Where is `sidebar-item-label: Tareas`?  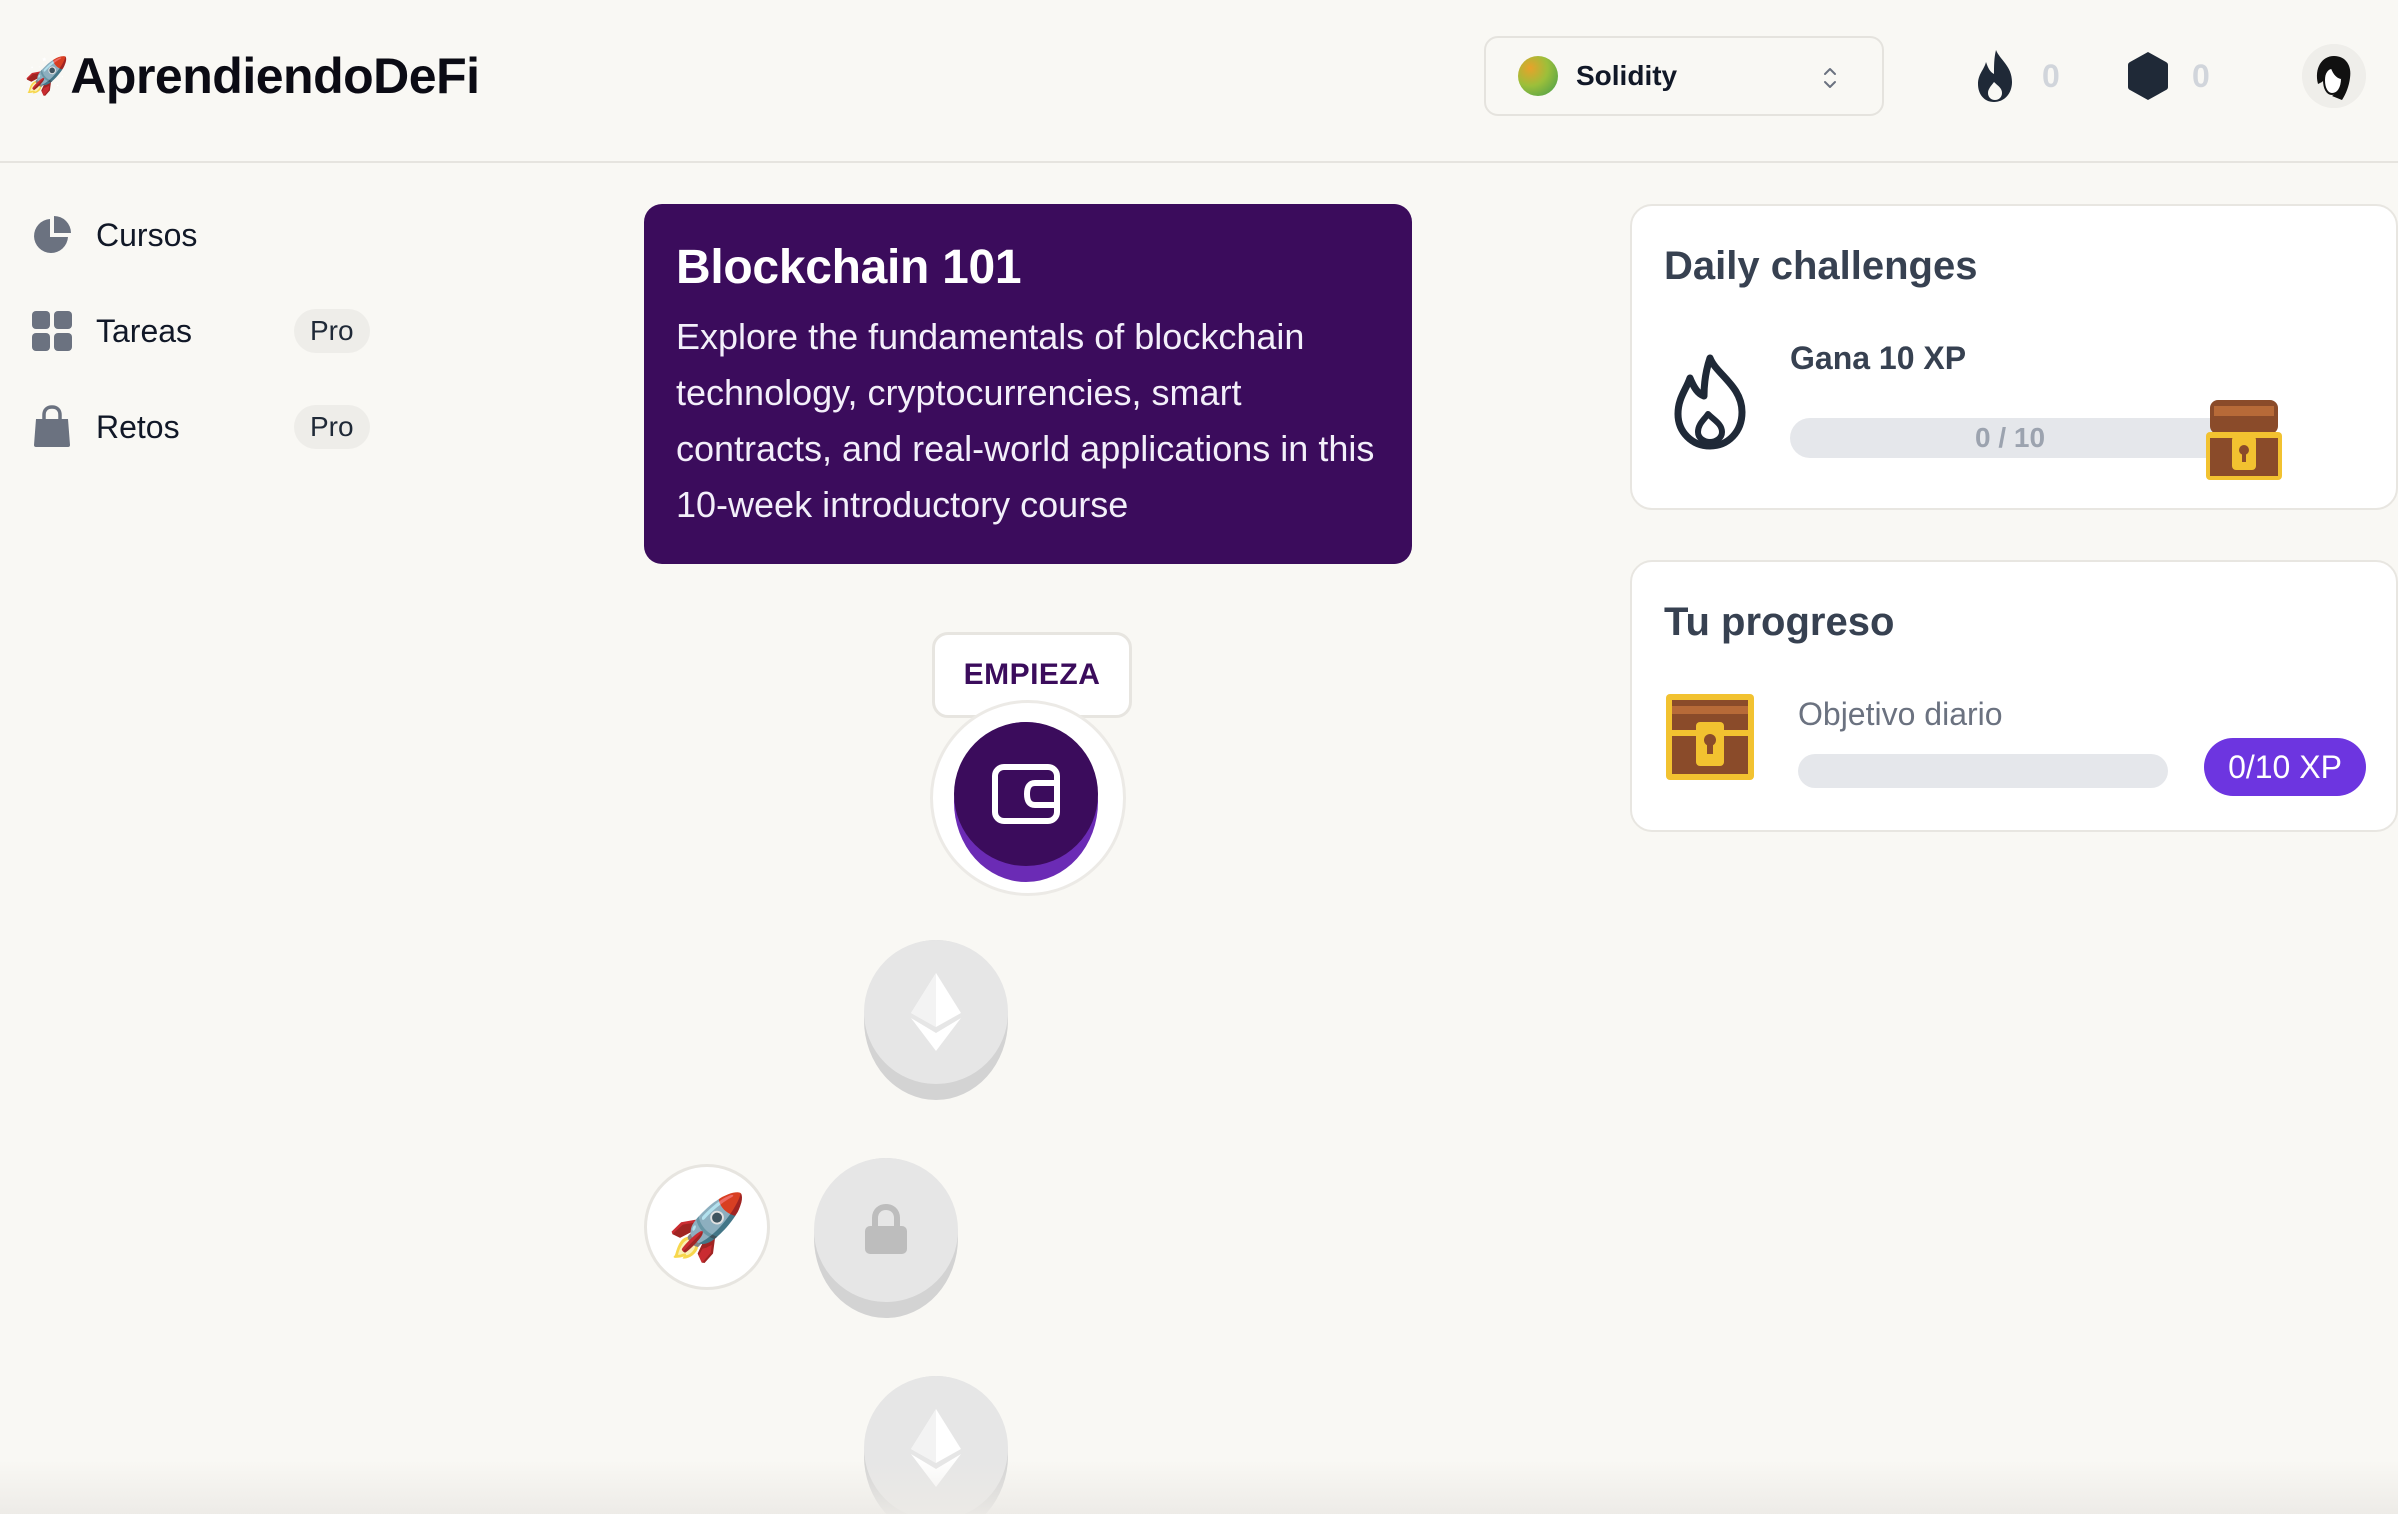 sidebar-item-label: Tareas is located at coordinates (144, 330).